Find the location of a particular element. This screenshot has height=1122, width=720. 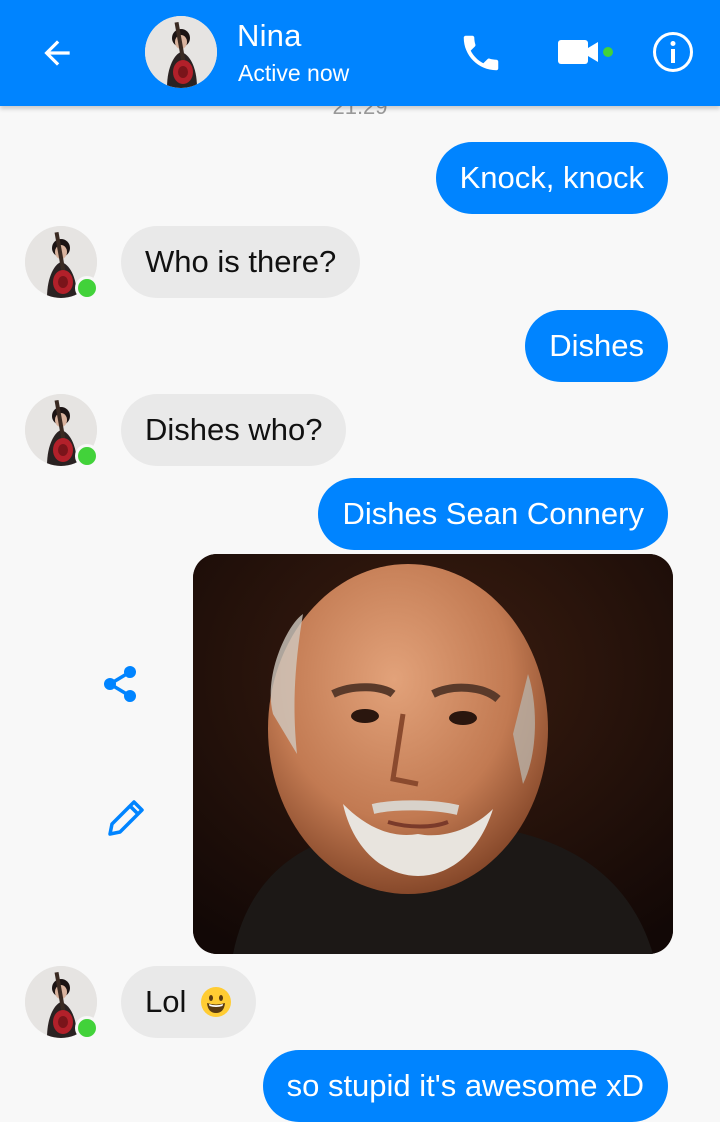

incoming-message-bubble: Lol is located at coordinates (189, 1002).